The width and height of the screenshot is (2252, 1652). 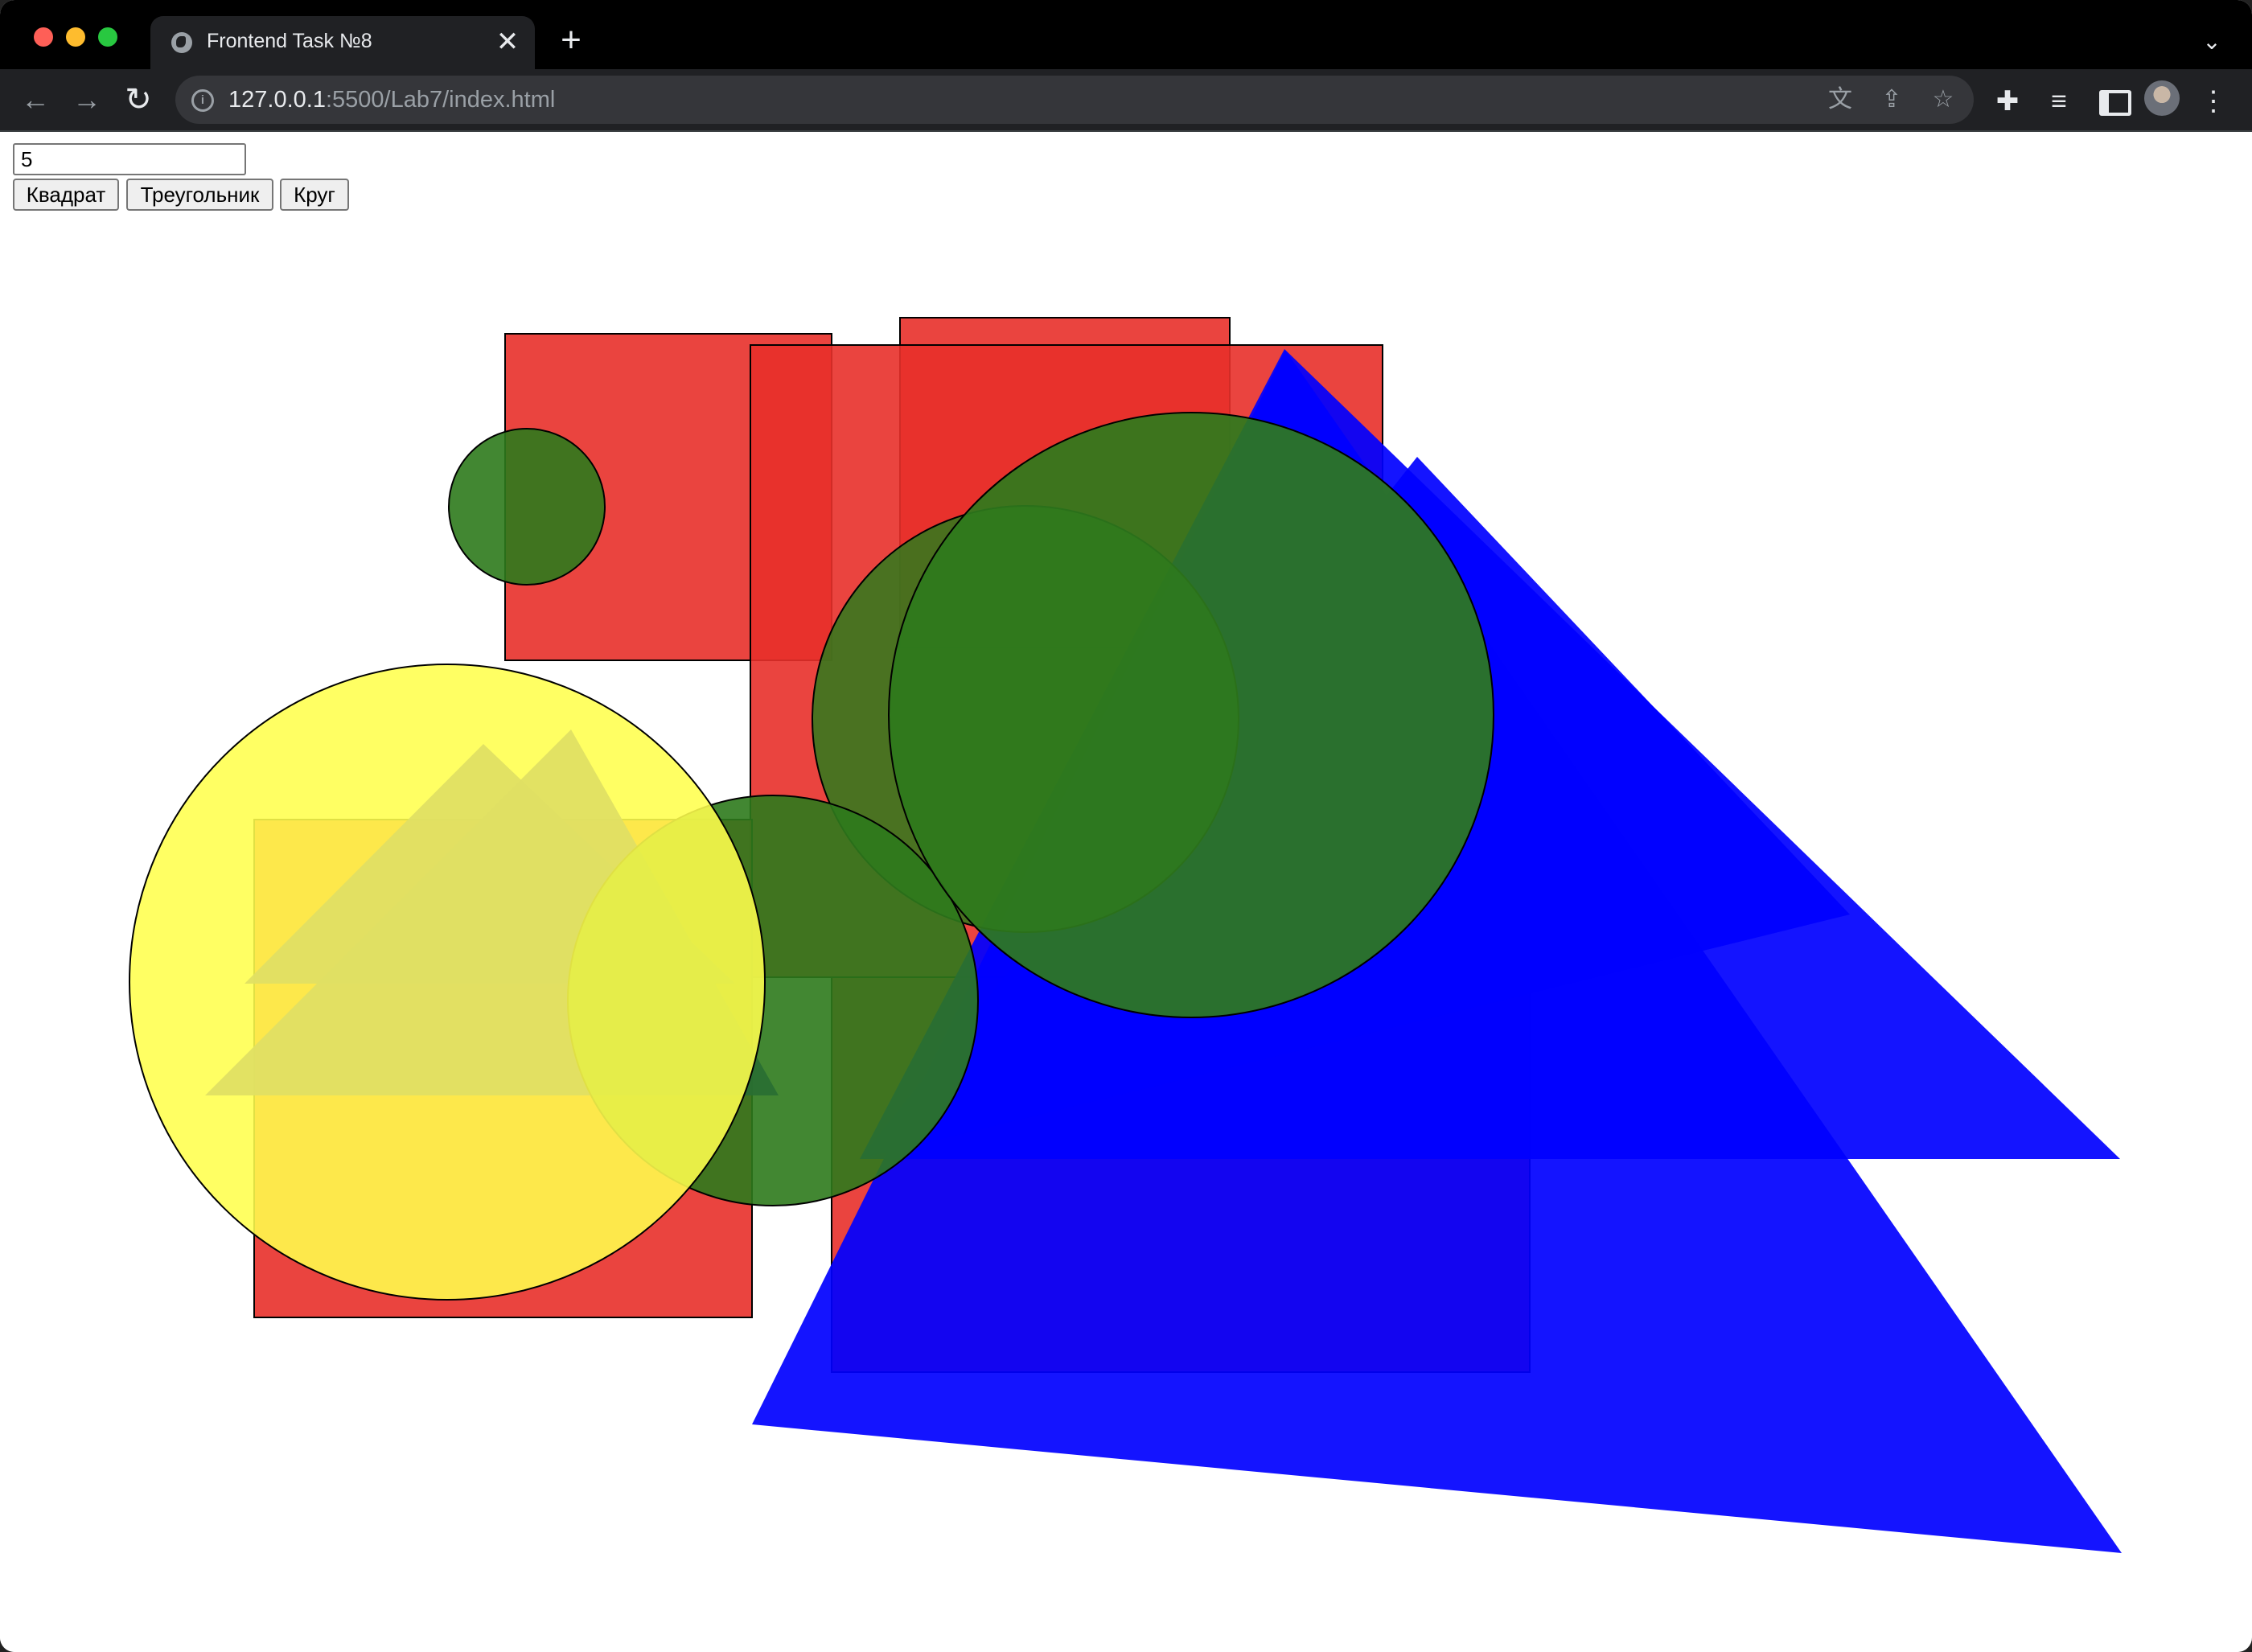 What do you see at coordinates (1892, 100) in the screenshot?
I see `share-icon: ⇪` at bounding box center [1892, 100].